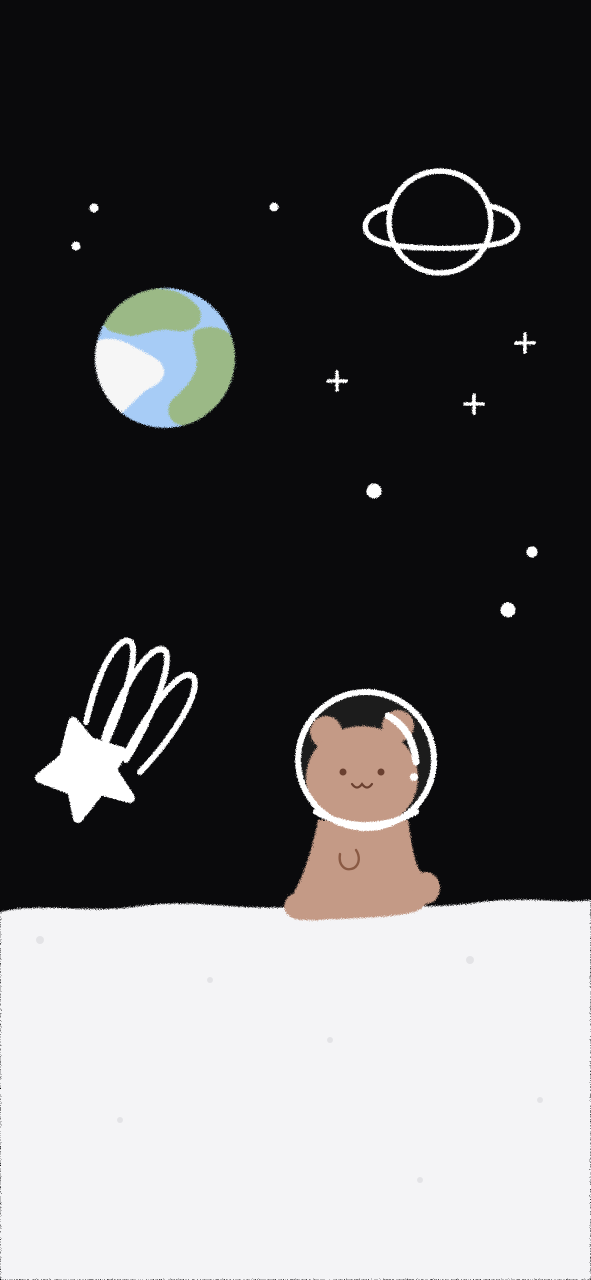 The width and height of the screenshot is (591, 1280). What do you see at coordinates (381, 772) in the screenshot?
I see `bear-eye-right` at bounding box center [381, 772].